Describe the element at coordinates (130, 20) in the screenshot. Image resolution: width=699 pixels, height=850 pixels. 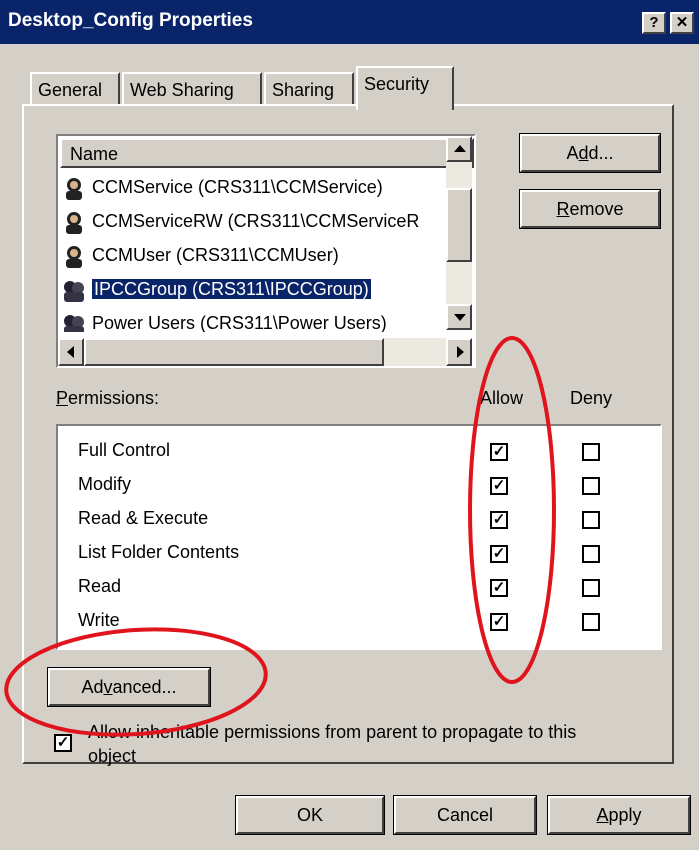
I see `window-title: Desktop_Config Properties` at that location.